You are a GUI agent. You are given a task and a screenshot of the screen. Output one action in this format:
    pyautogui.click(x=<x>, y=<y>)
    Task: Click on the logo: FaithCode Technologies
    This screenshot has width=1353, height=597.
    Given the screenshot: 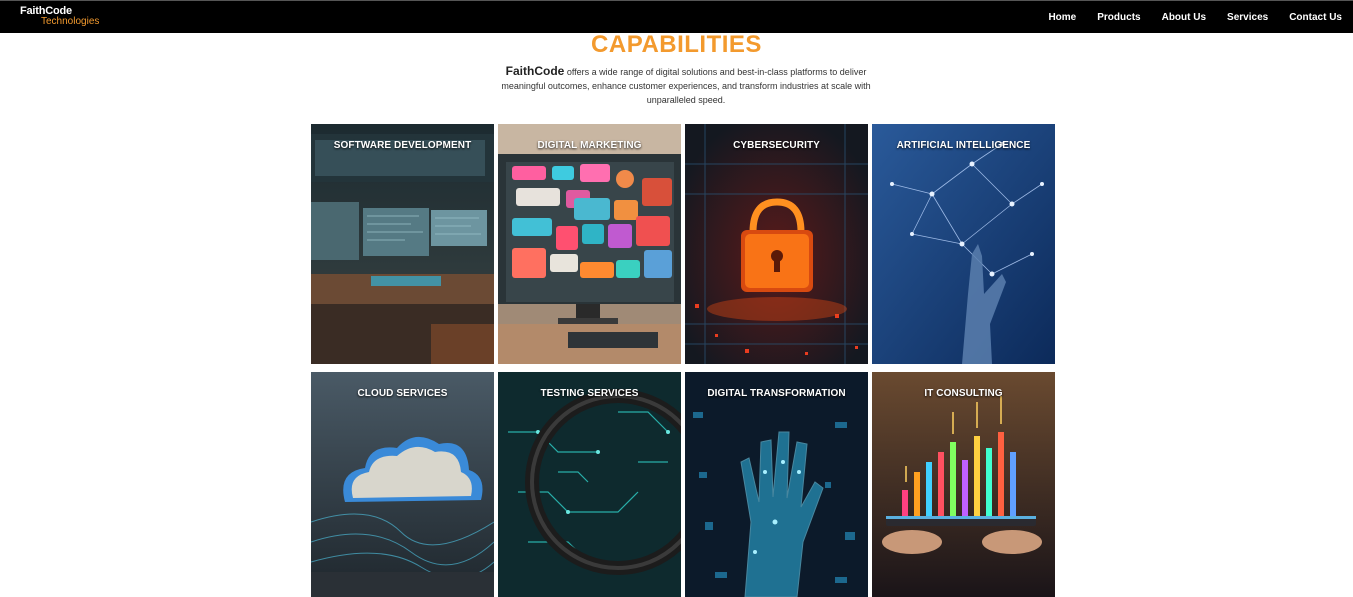 What is the action you would take?
    pyautogui.click(x=59, y=16)
    